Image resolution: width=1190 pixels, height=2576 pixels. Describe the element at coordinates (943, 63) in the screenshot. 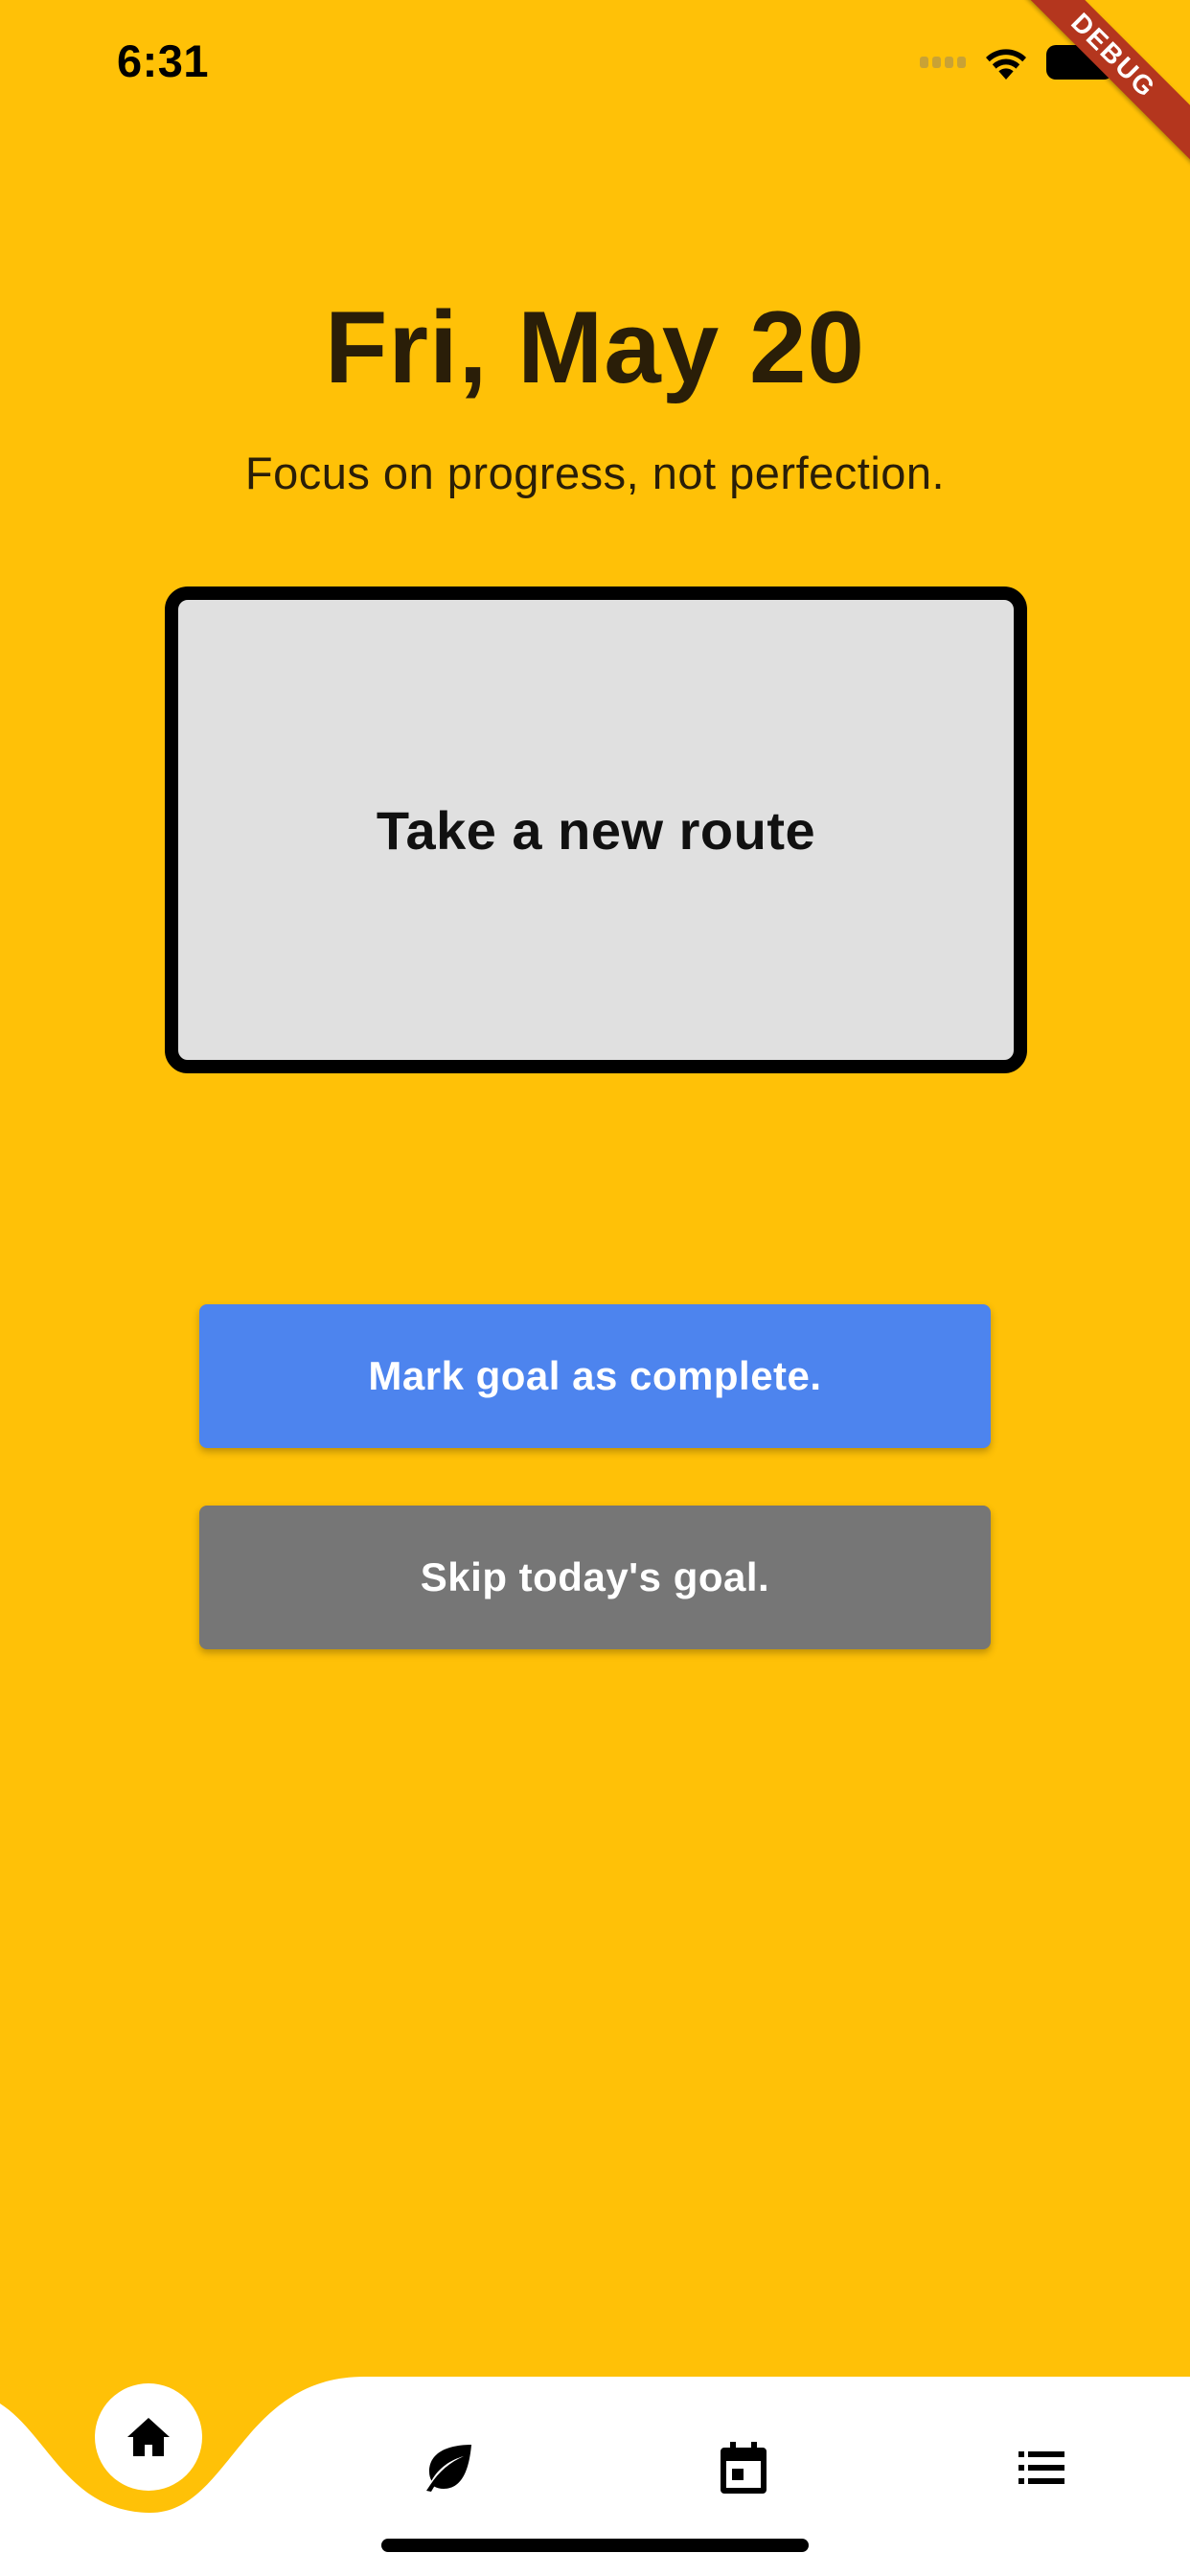

I see `signal-icon` at that location.